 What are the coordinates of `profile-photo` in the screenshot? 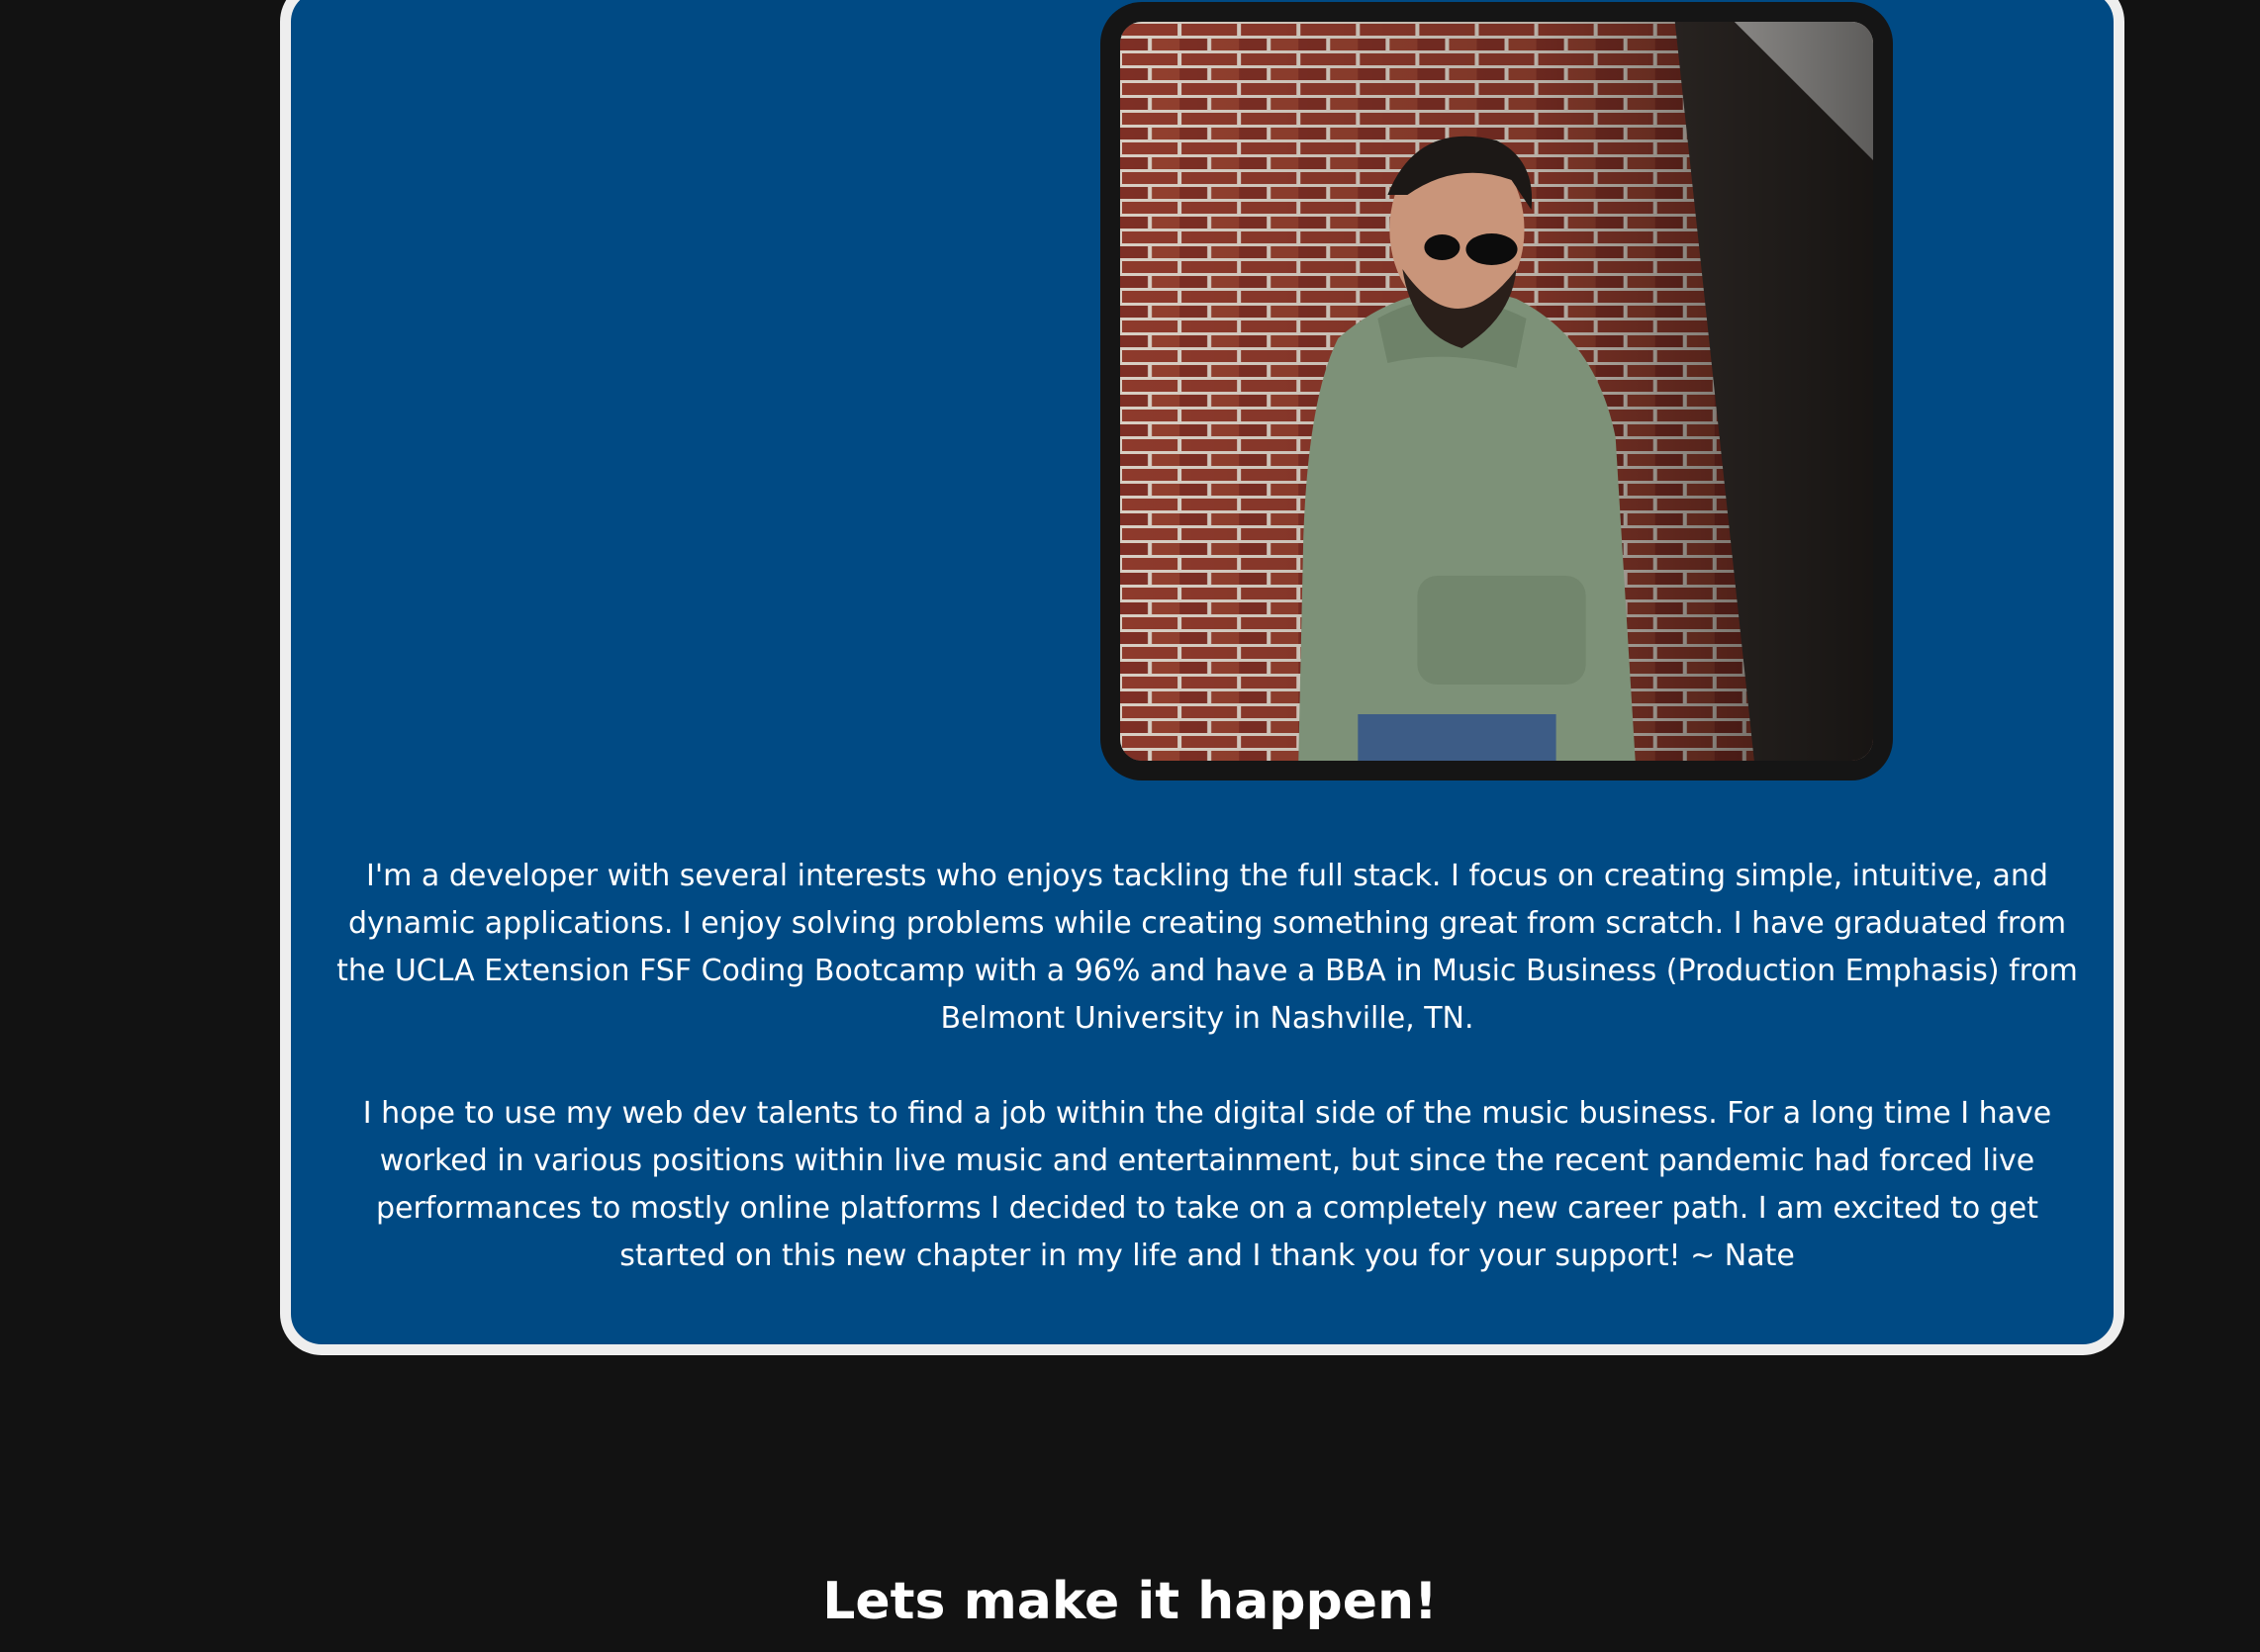 It's located at (1496, 391).